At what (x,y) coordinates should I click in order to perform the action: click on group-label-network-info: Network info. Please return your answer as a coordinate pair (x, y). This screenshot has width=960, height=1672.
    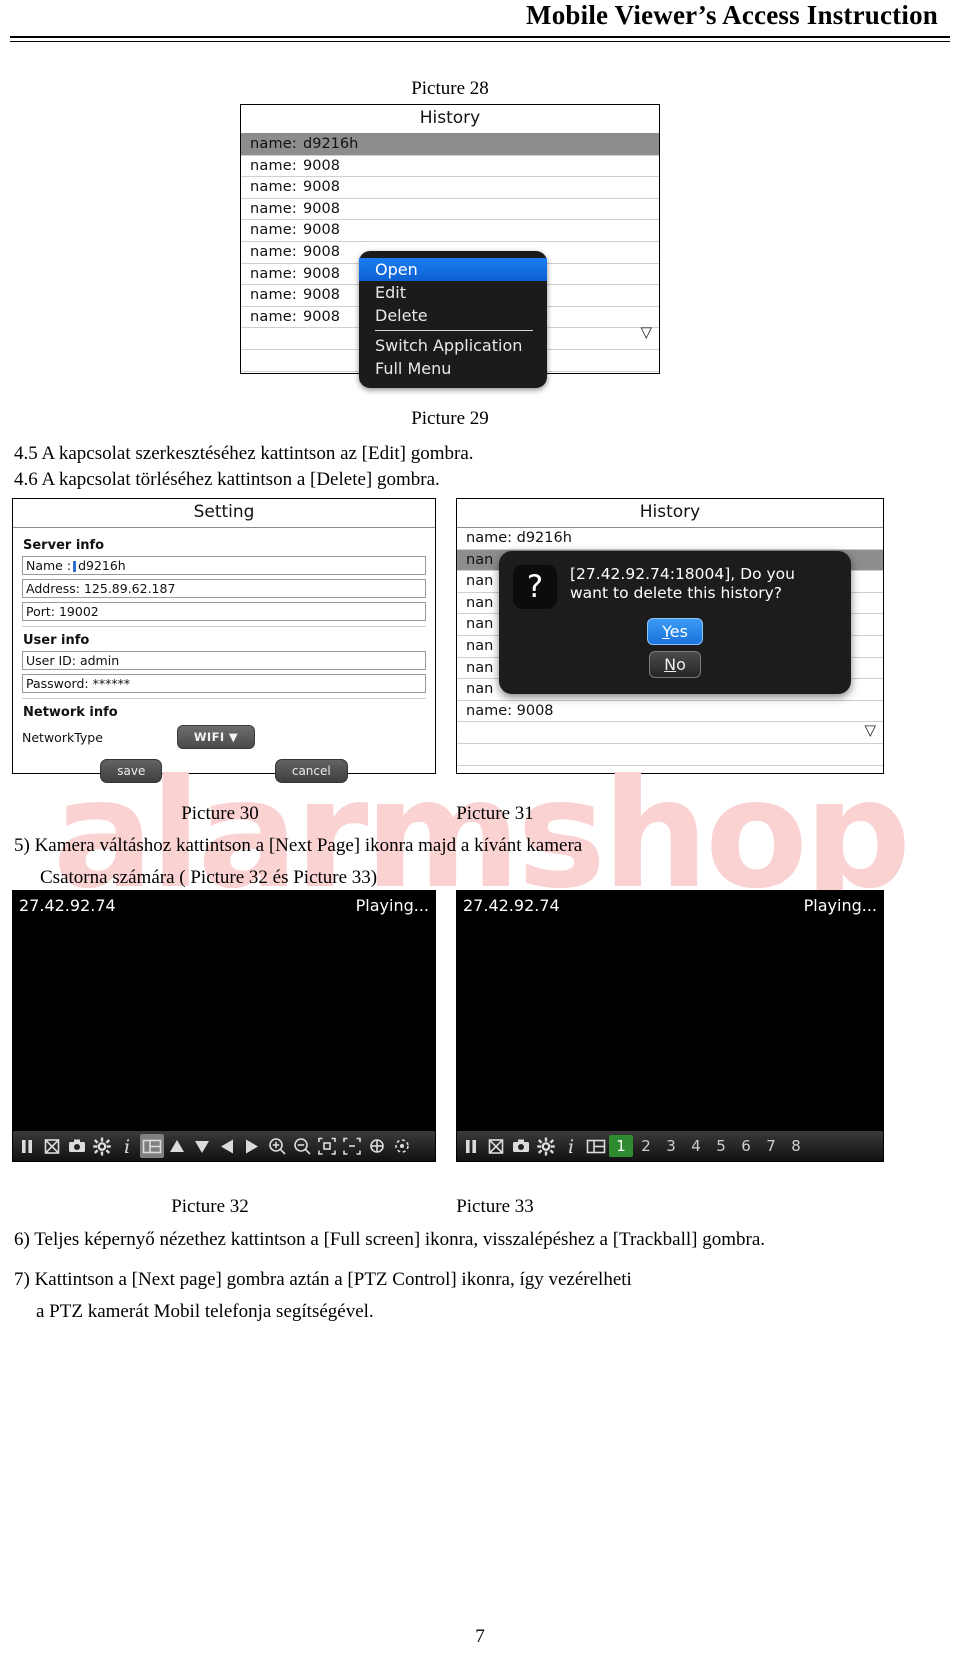
    Looking at the image, I should click on (70, 712).